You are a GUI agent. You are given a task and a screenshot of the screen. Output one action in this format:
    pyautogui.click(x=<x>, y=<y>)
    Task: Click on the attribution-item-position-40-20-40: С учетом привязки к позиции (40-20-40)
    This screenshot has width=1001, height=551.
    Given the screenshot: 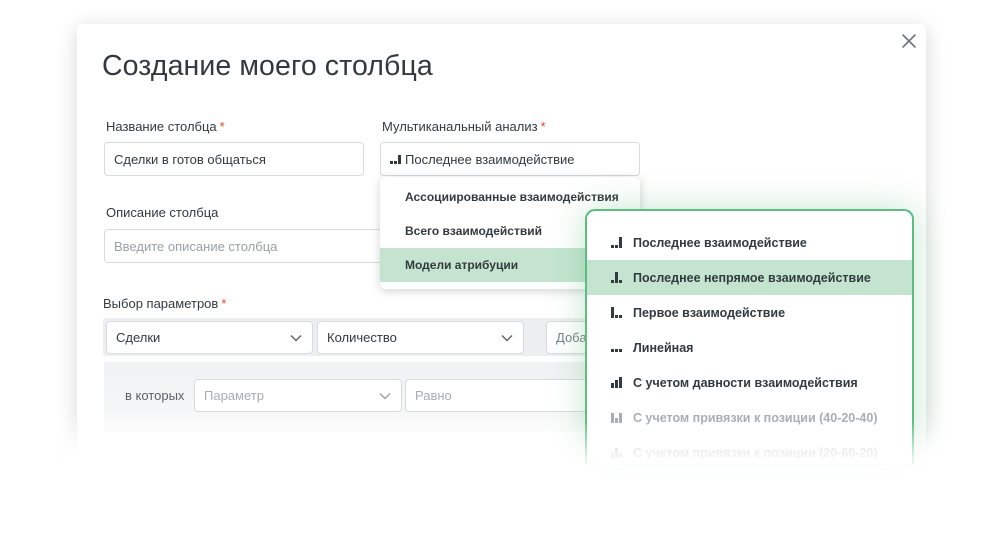 What is the action you would take?
    pyautogui.click(x=749, y=417)
    